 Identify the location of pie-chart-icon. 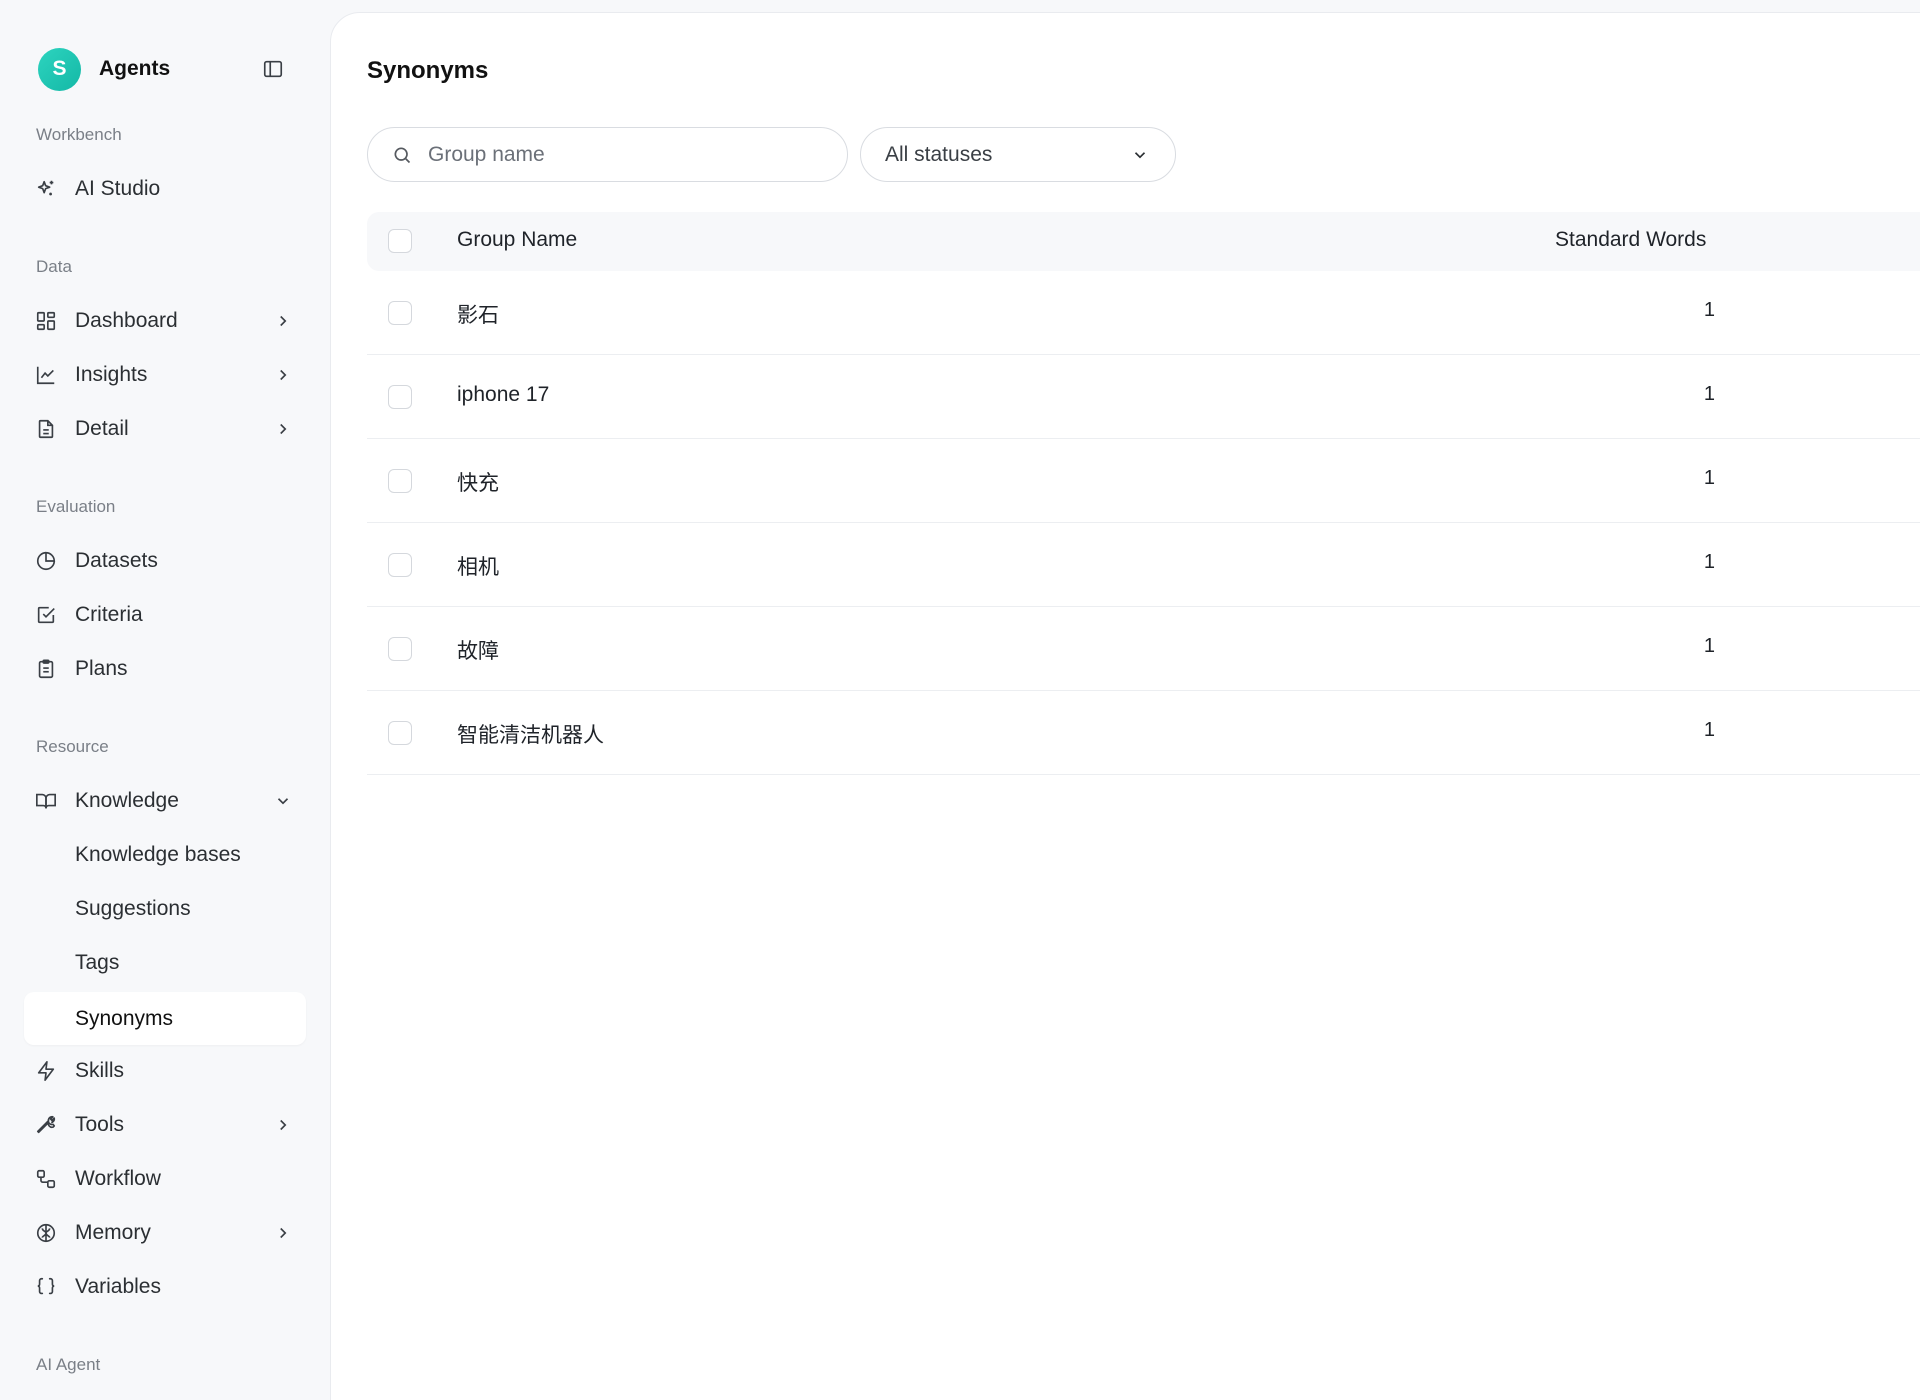
(46, 561).